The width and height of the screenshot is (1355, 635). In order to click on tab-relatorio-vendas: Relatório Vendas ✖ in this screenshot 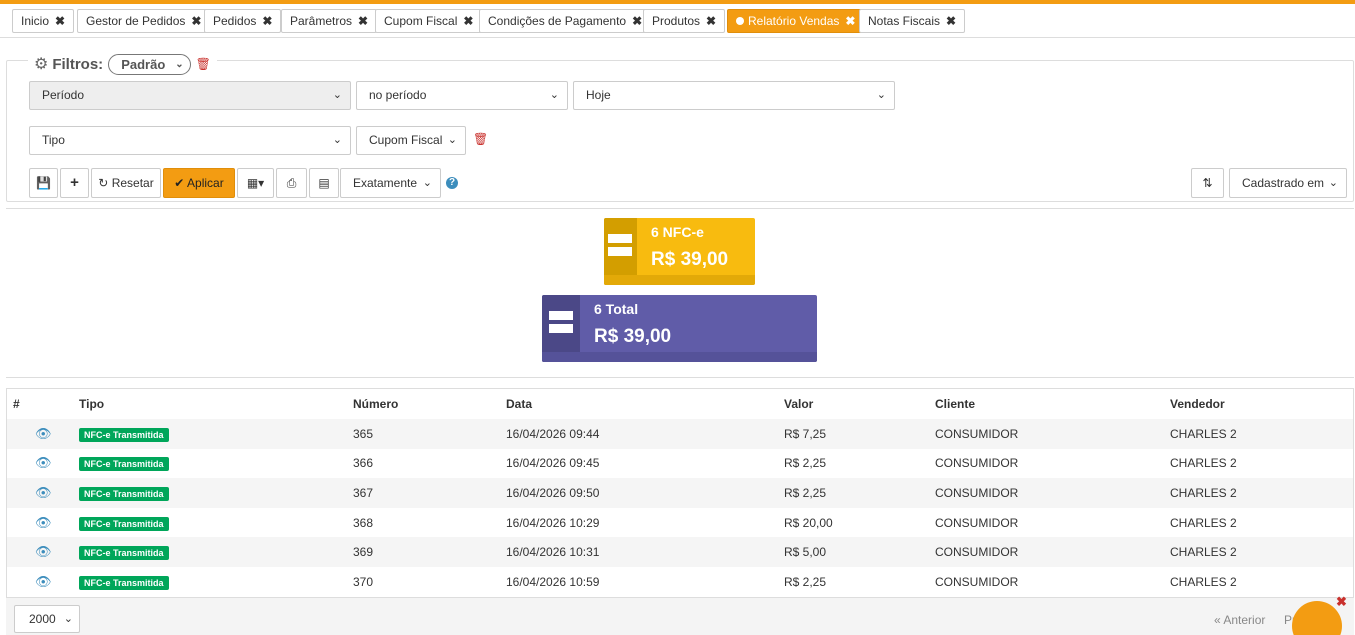, I will do `click(796, 21)`.